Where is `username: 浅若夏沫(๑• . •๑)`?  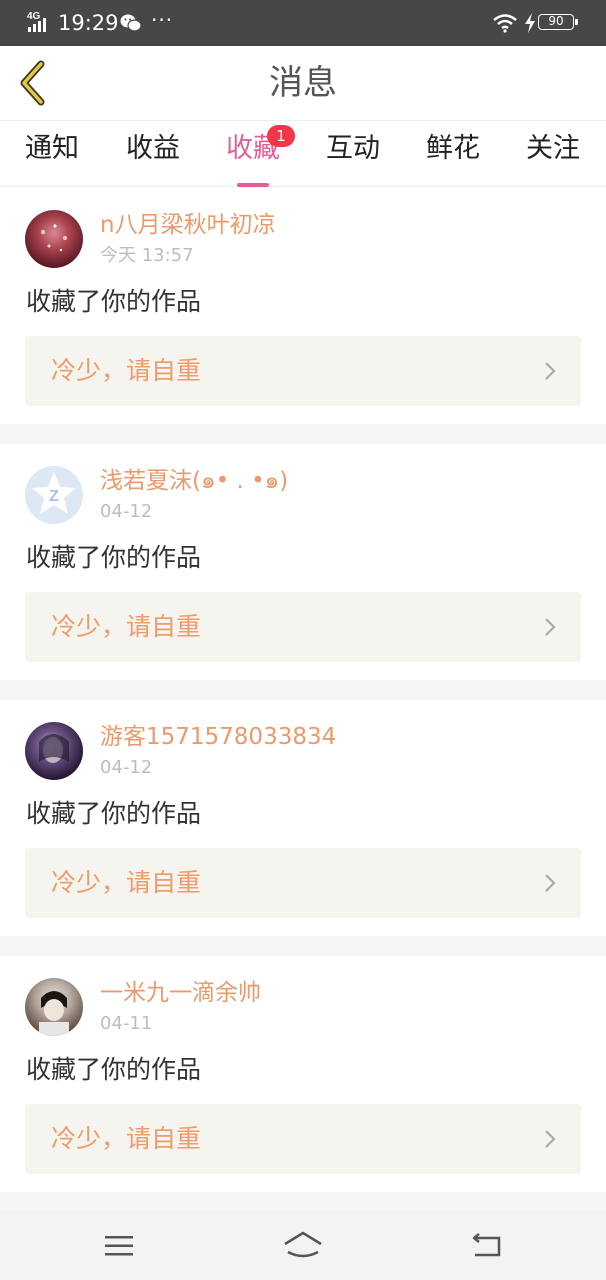 username: 浅若夏沫(๑• . •๑) is located at coordinates (194, 481).